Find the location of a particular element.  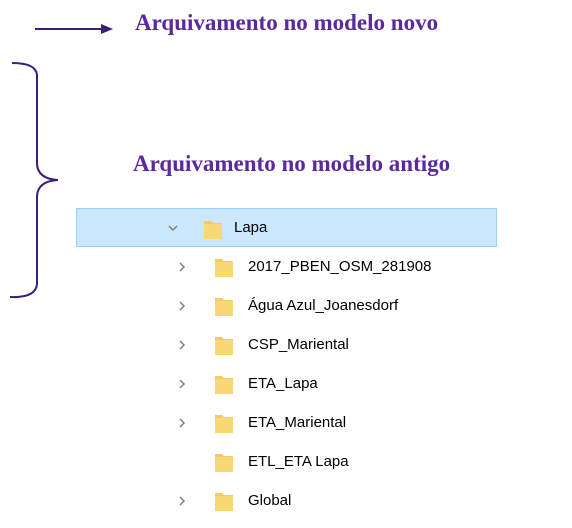

tree-item-label: 2017_PBEN_OSM_281908 is located at coordinates (340, 266).